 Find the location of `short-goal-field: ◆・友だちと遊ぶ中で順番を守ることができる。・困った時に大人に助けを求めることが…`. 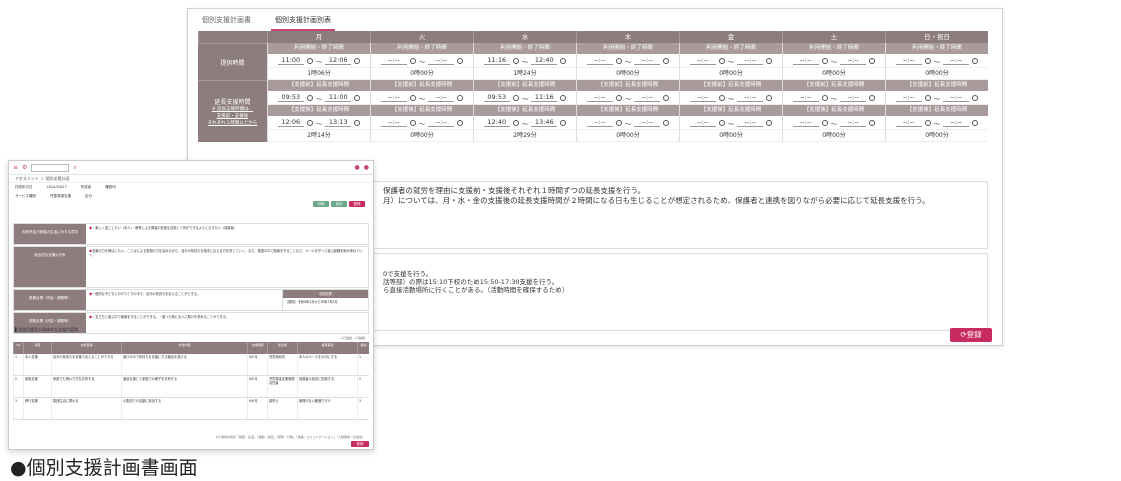

short-goal-field: ◆・友だちと遊ぶ中で順番を守ることができる。・困った時に大人に助けを求めることが… is located at coordinates (227, 323).